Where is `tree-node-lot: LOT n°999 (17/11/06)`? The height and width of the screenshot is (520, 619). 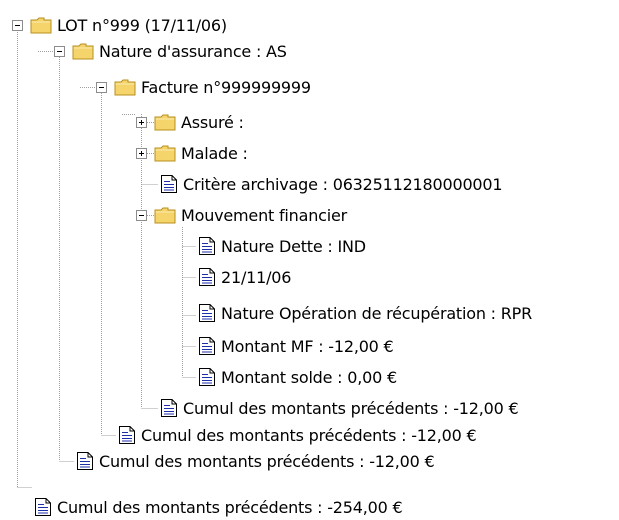
tree-node-lot: LOT n°999 (17/11/06) is located at coordinates (119, 25).